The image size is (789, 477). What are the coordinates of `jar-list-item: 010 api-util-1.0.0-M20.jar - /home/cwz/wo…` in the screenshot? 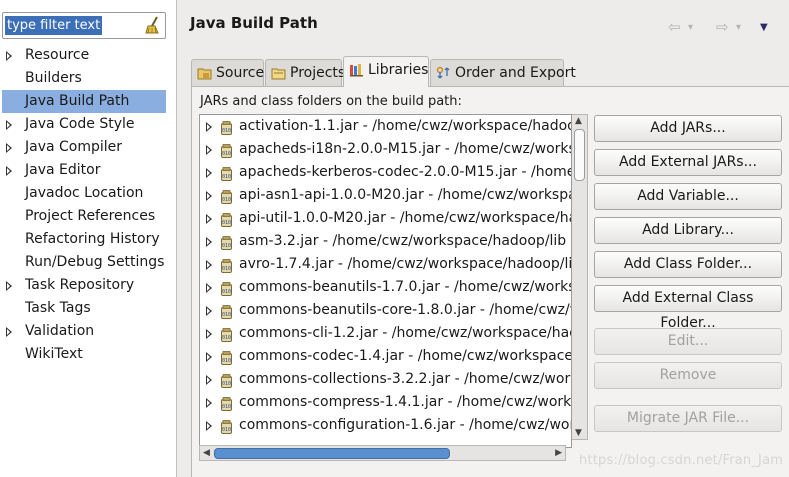 It's located at (385, 218).